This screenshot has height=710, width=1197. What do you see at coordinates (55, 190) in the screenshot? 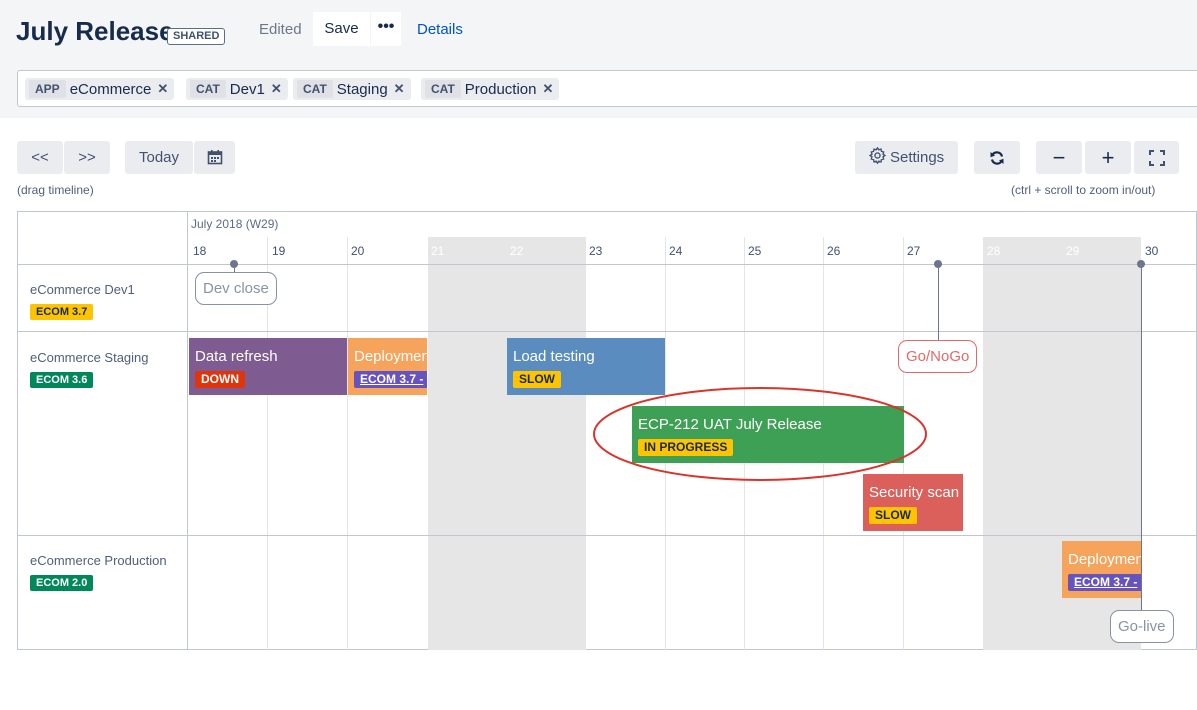
I see `drag-hint: (drag timeline)` at bounding box center [55, 190].